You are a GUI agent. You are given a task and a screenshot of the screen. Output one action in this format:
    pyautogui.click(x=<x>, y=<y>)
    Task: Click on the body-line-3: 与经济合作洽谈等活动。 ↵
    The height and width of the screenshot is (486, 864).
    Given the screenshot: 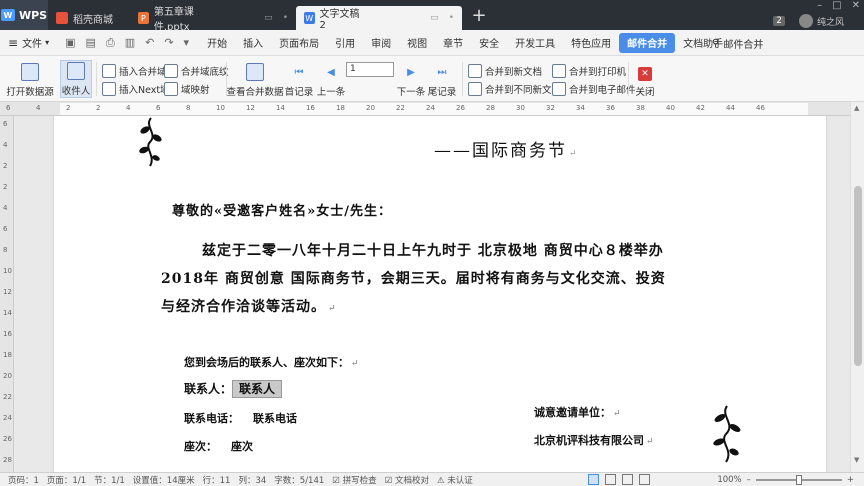 What is the action you would take?
    pyautogui.click(x=249, y=306)
    